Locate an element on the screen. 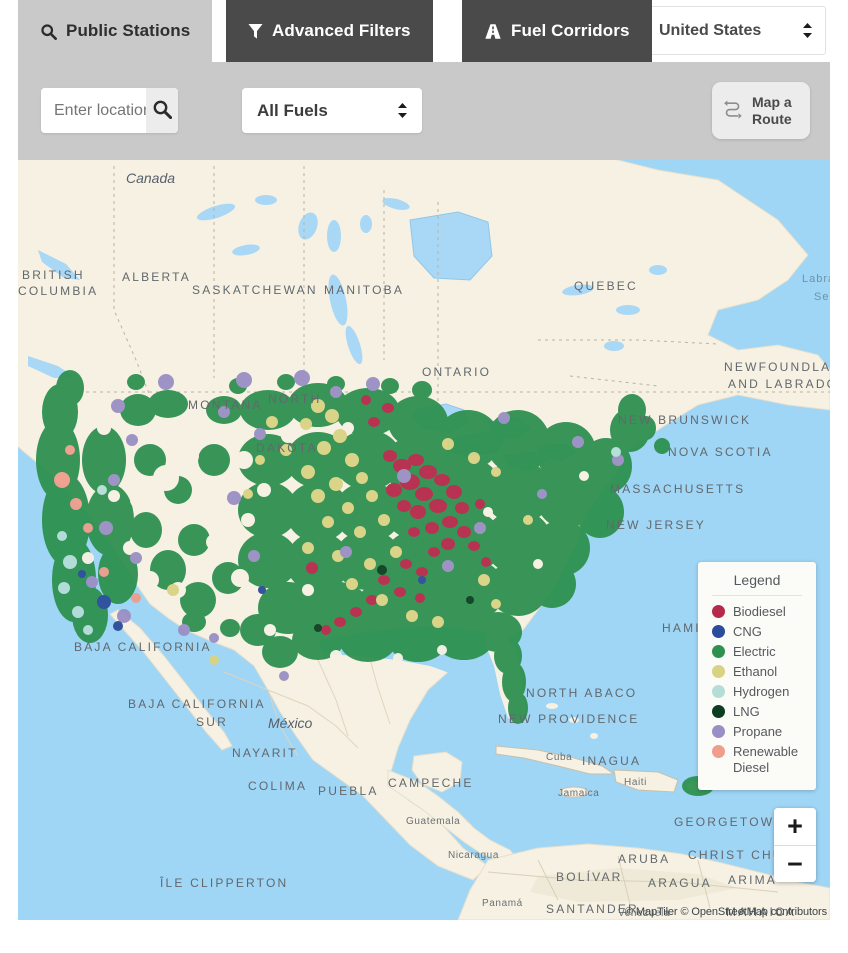  map-attribution: © MapTiler © OpenStreetMap contributors is located at coordinates (726, 912).